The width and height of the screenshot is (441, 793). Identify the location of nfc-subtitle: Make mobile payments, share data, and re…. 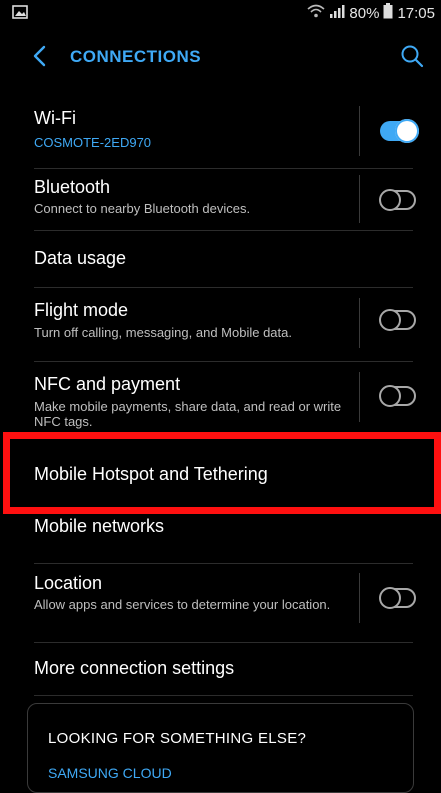
(188, 414).